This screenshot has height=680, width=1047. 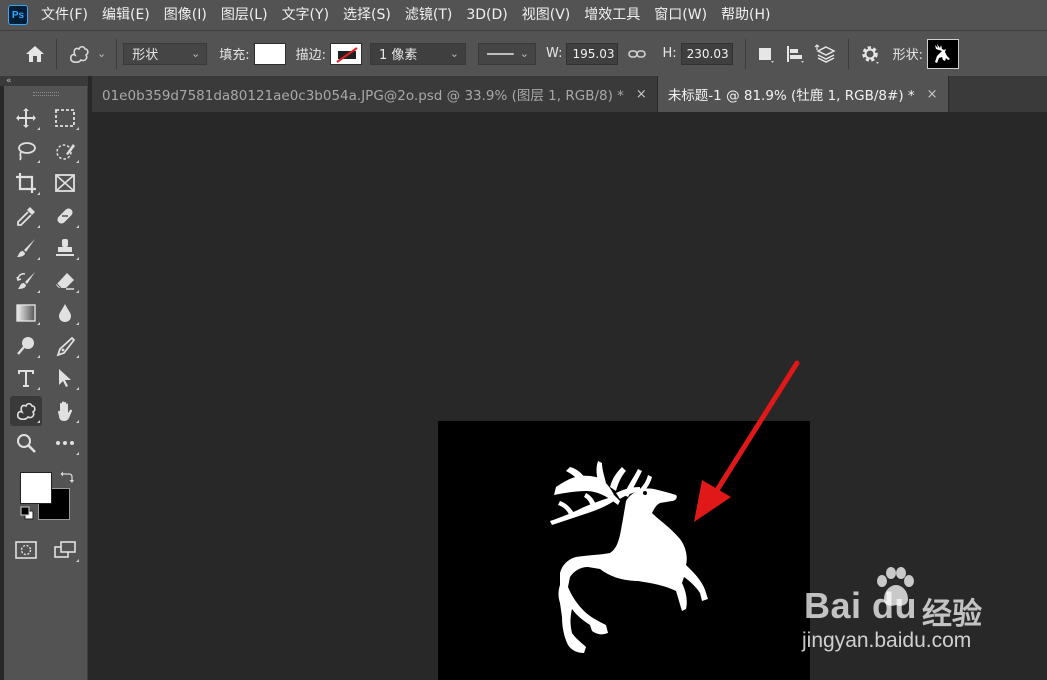 I want to click on link-dimensions-button, so click(x=637, y=54).